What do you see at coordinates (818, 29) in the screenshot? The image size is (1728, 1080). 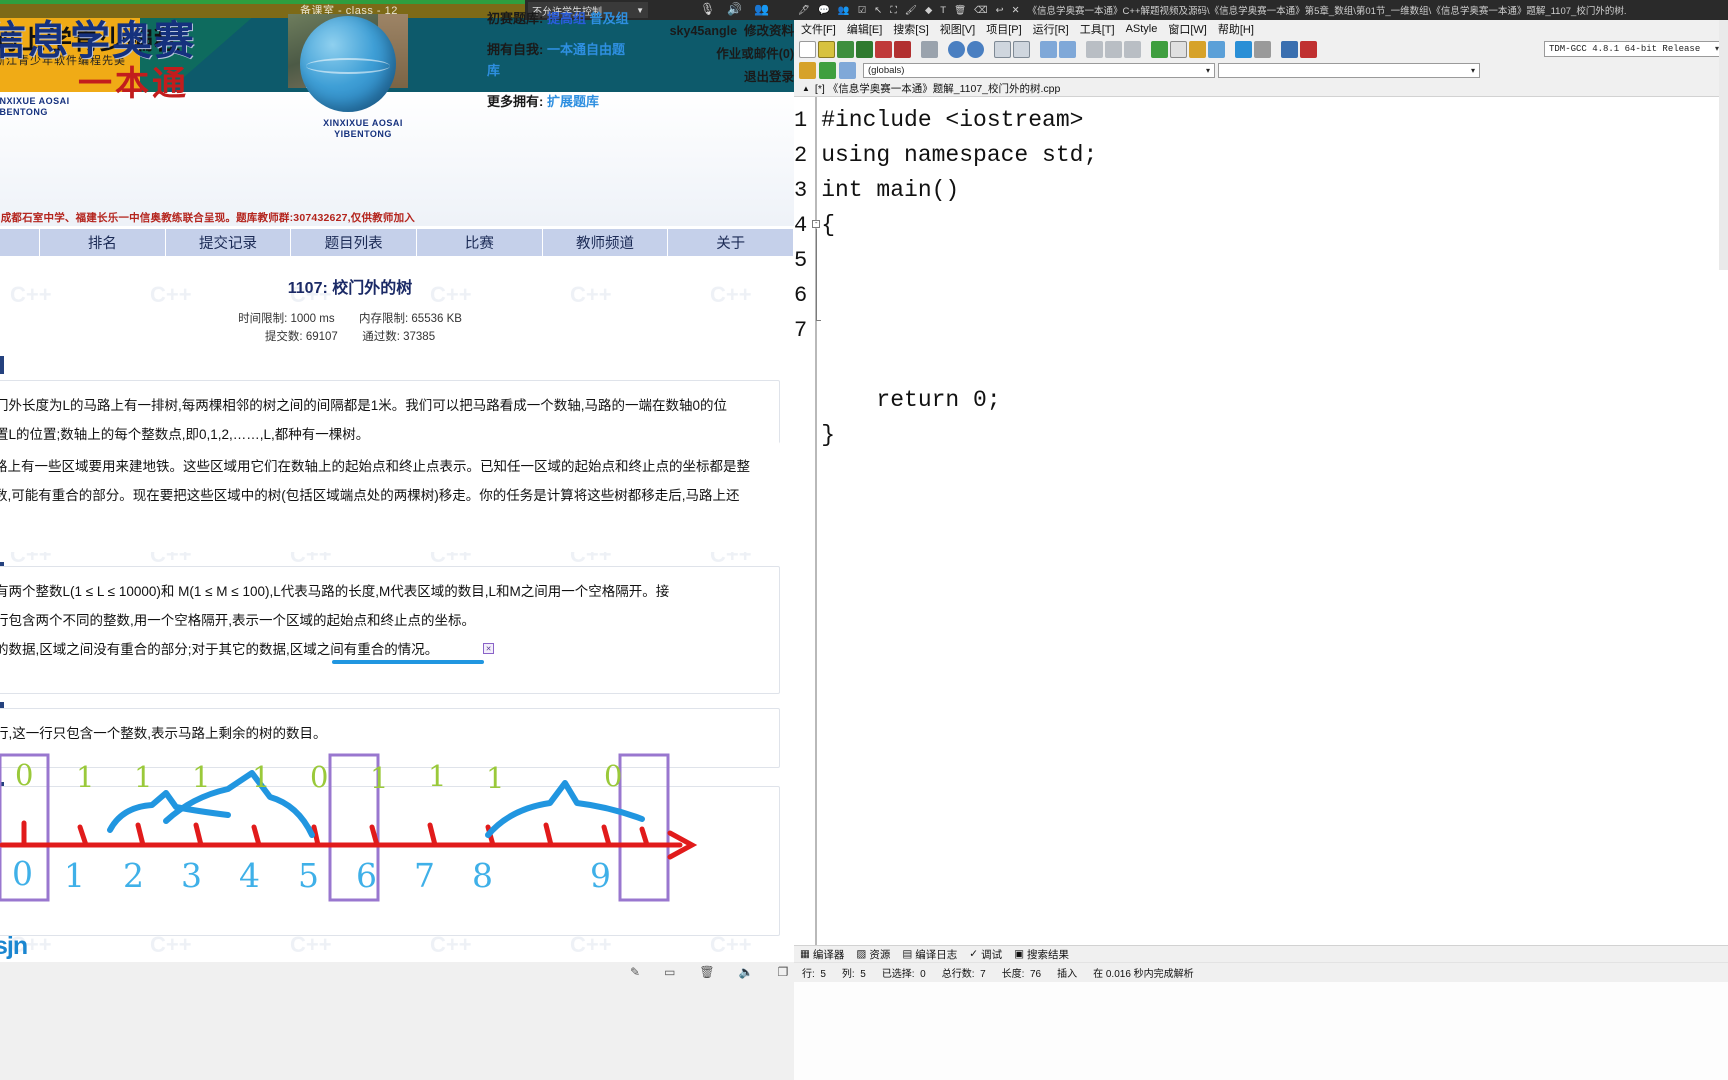 I see `menu-file: 文件[F]` at bounding box center [818, 29].